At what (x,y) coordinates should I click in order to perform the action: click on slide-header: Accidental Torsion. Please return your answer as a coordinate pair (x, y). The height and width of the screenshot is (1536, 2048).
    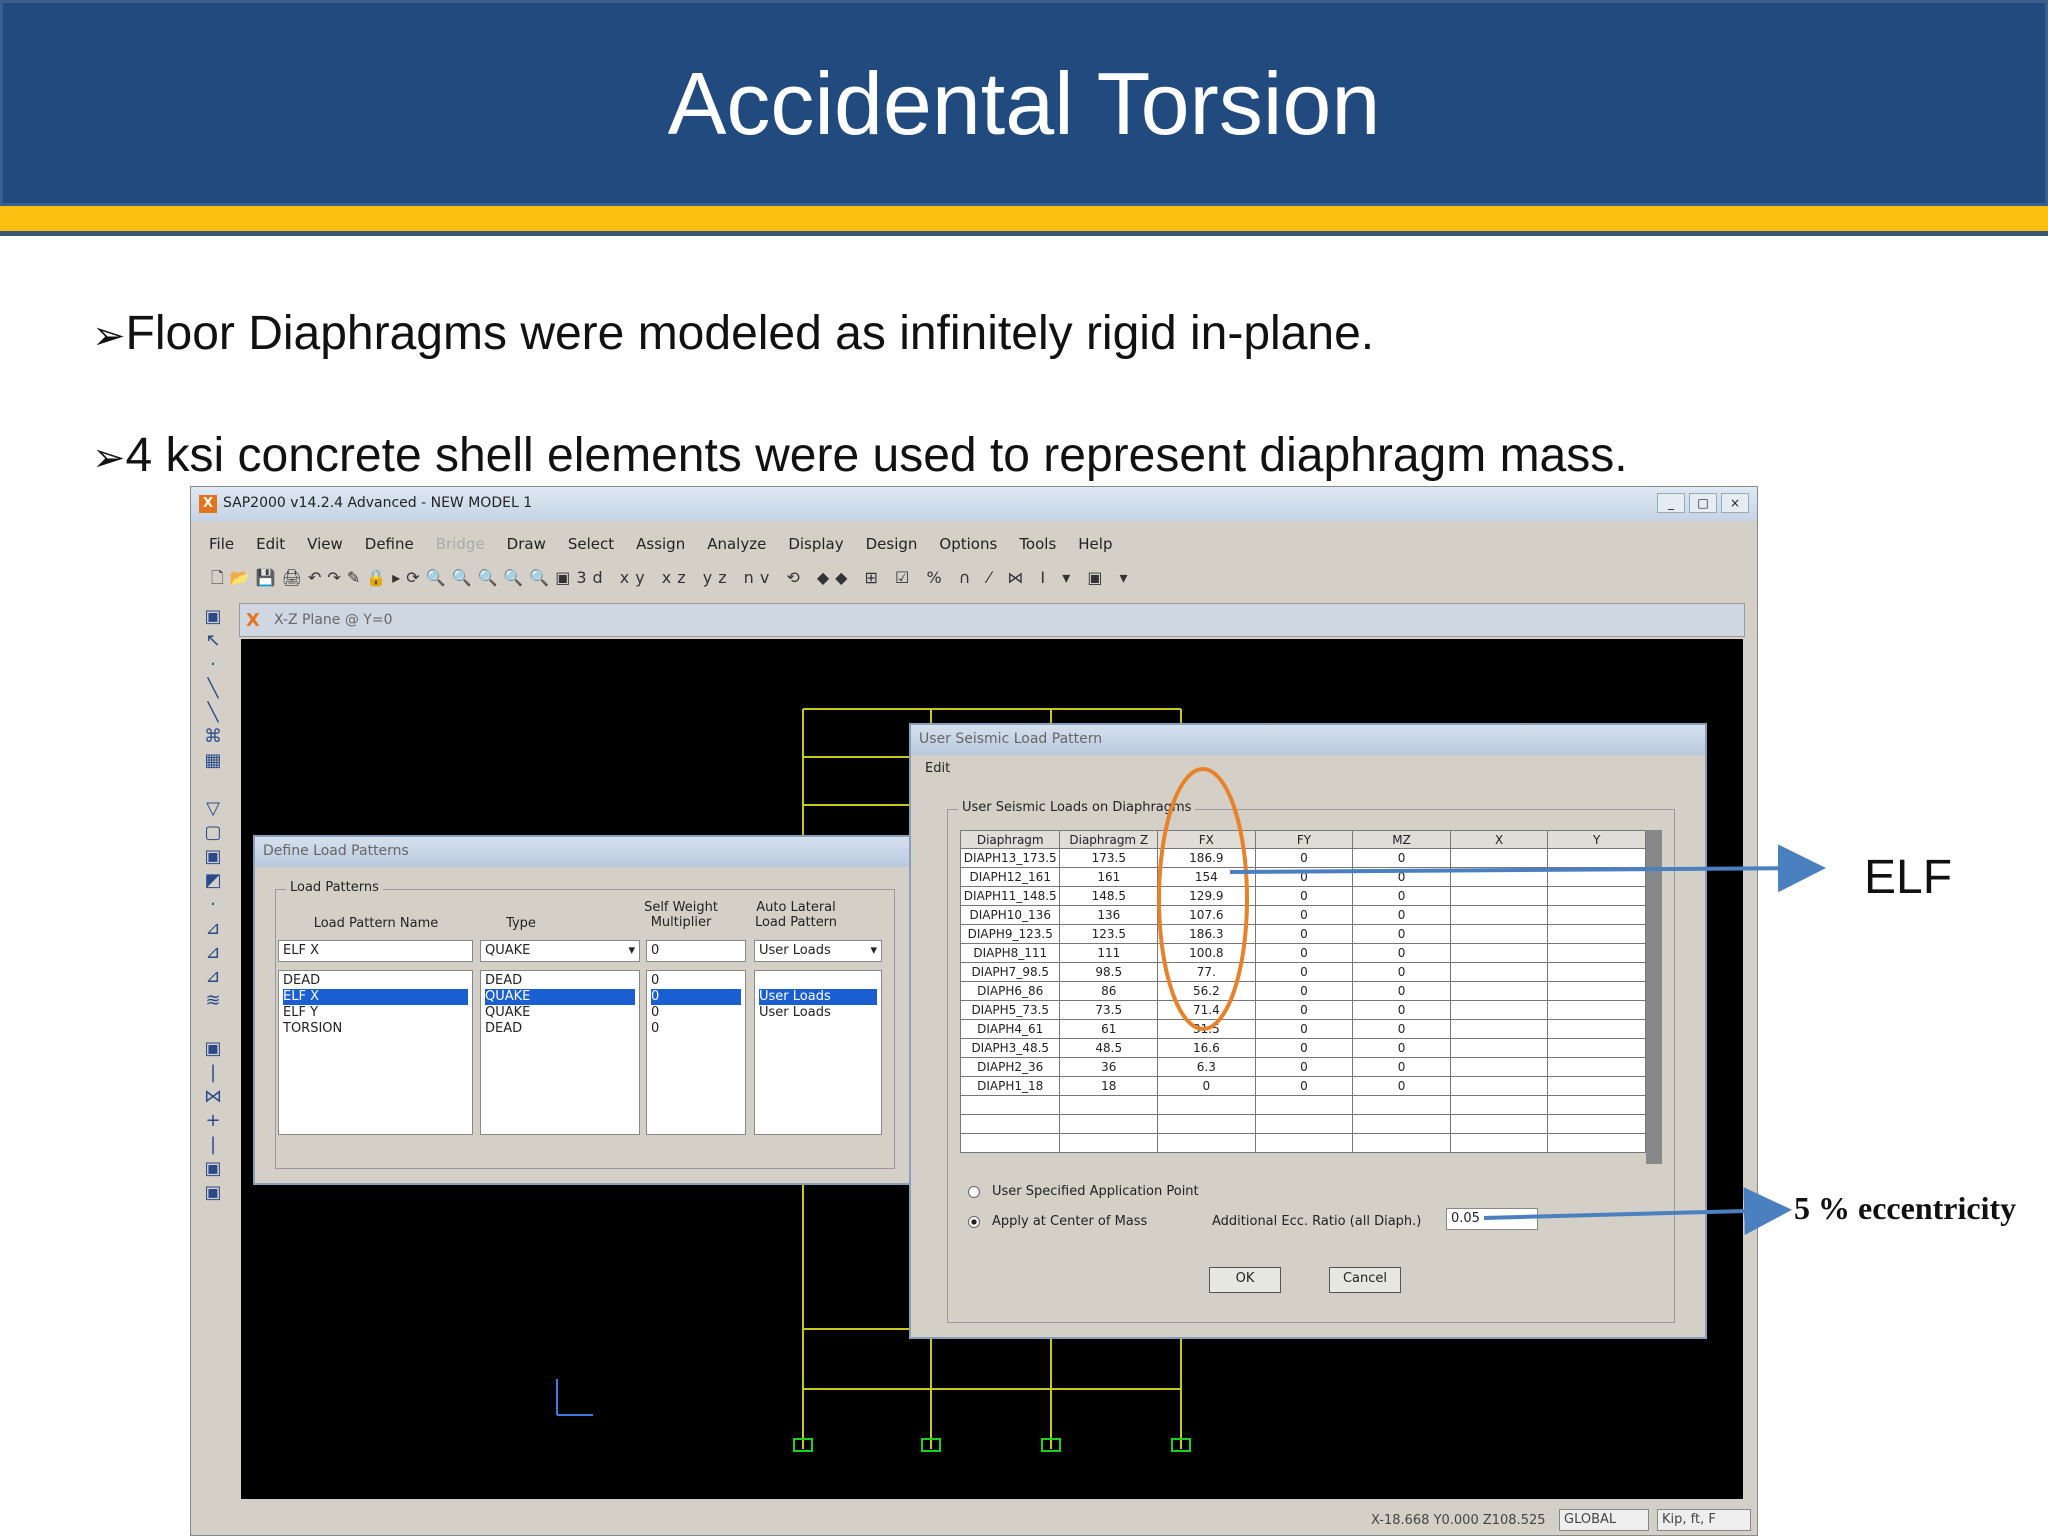
    Looking at the image, I should click on (1024, 103).